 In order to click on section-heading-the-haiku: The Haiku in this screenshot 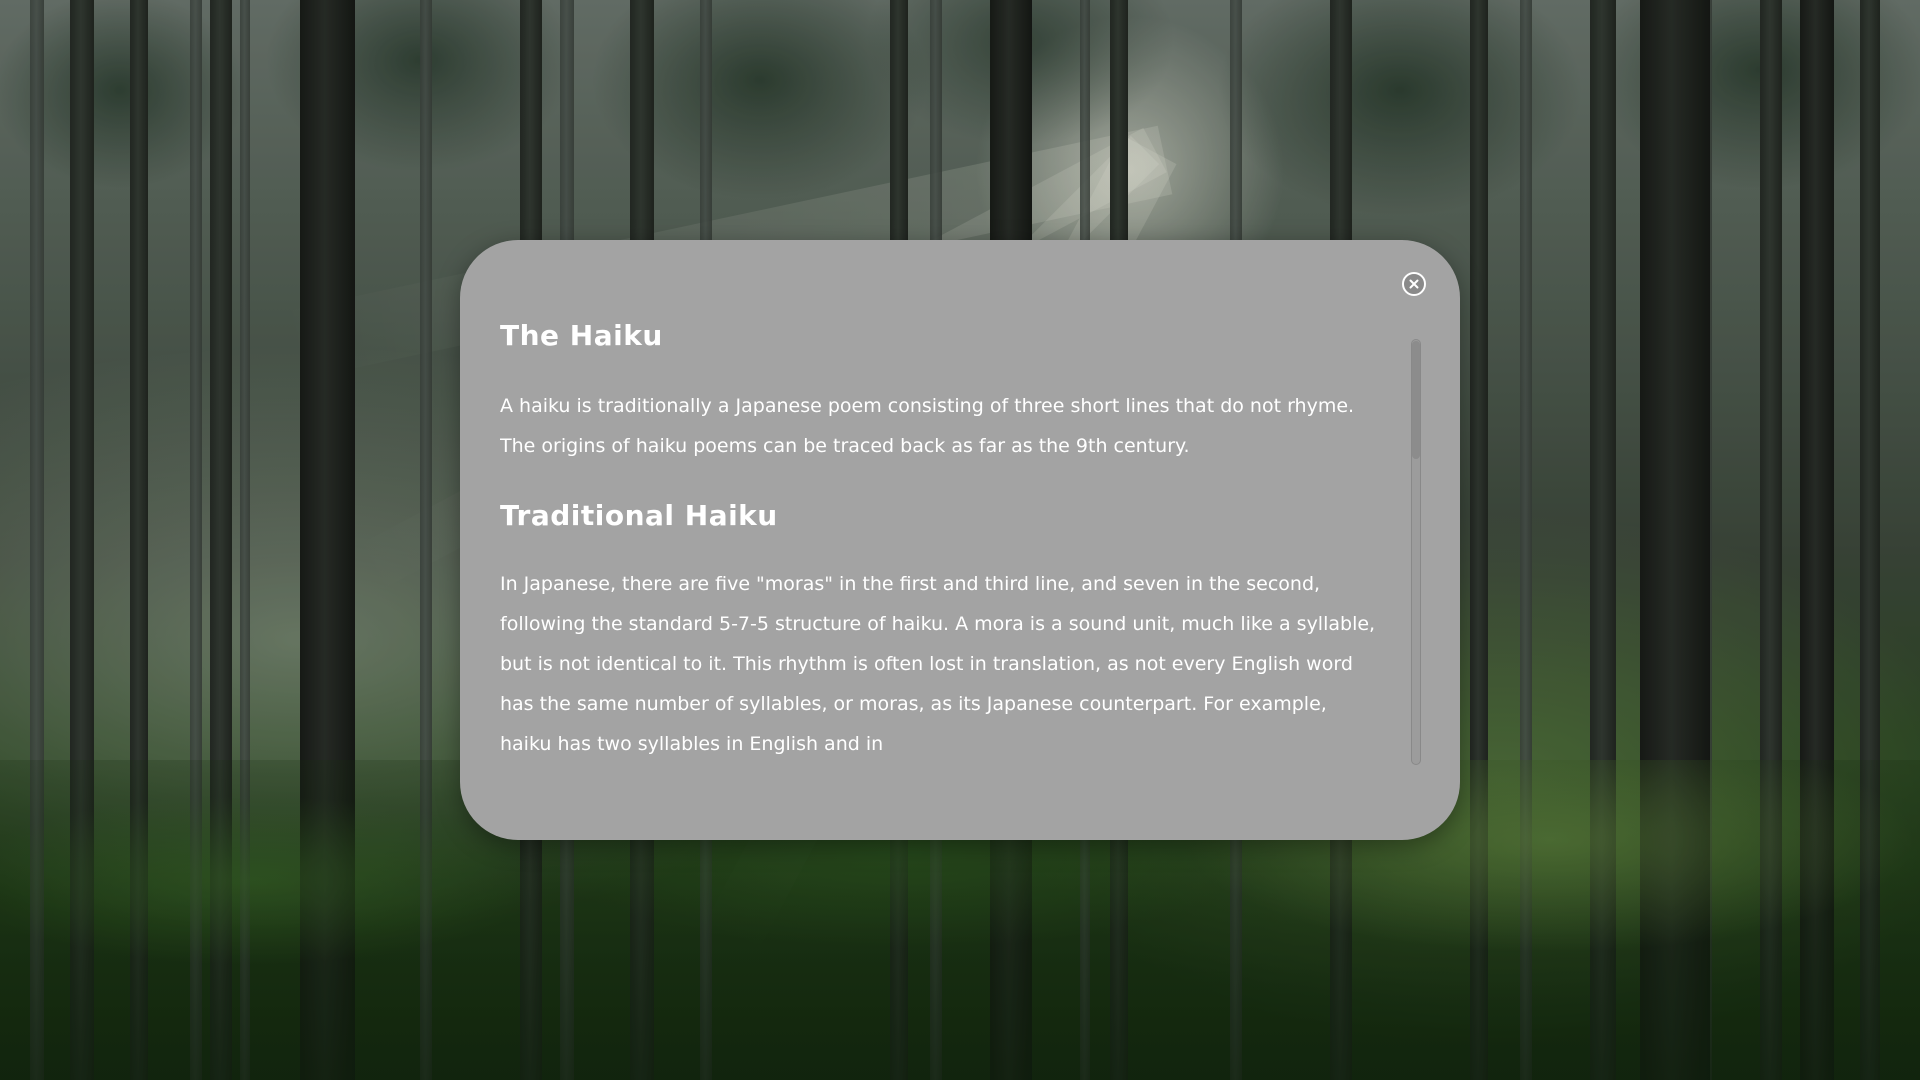, I will do `click(581, 336)`.